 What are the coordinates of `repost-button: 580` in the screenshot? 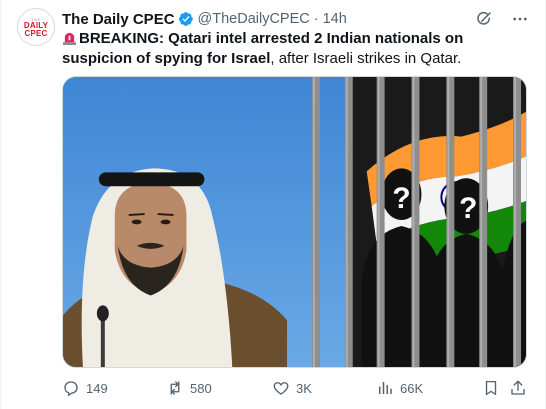 It's located at (189, 388).